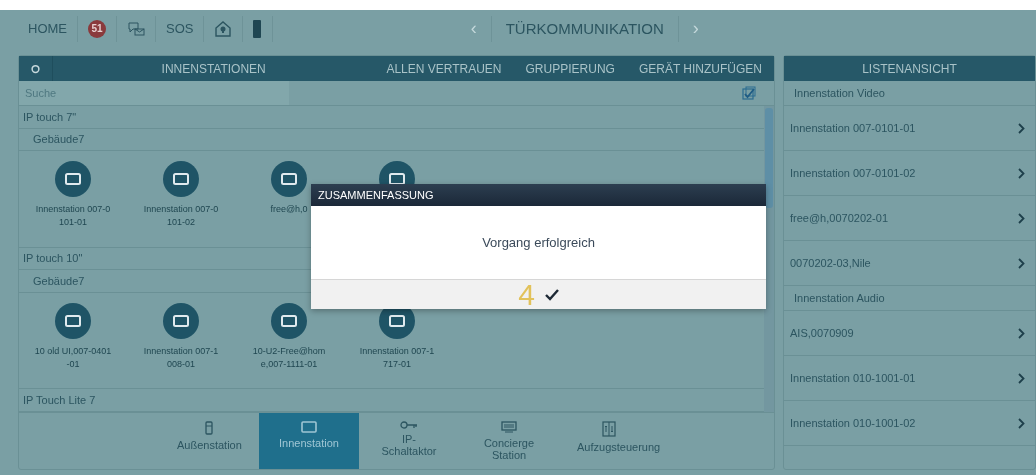 This screenshot has height=475, width=1036. Describe the element at coordinates (584, 28) in the screenshot. I see `page-title: TÜRKOMMUNIKATION` at that location.